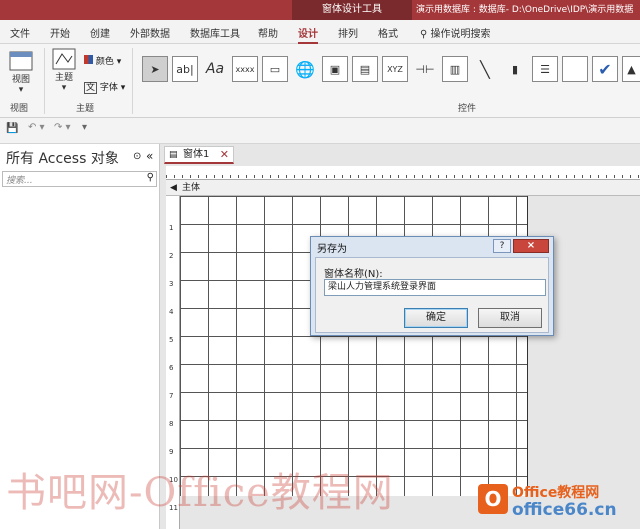  Describe the element at coordinates (36, 127) in the screenshot. I see `undo-icon: ↶ ▾` at that location.